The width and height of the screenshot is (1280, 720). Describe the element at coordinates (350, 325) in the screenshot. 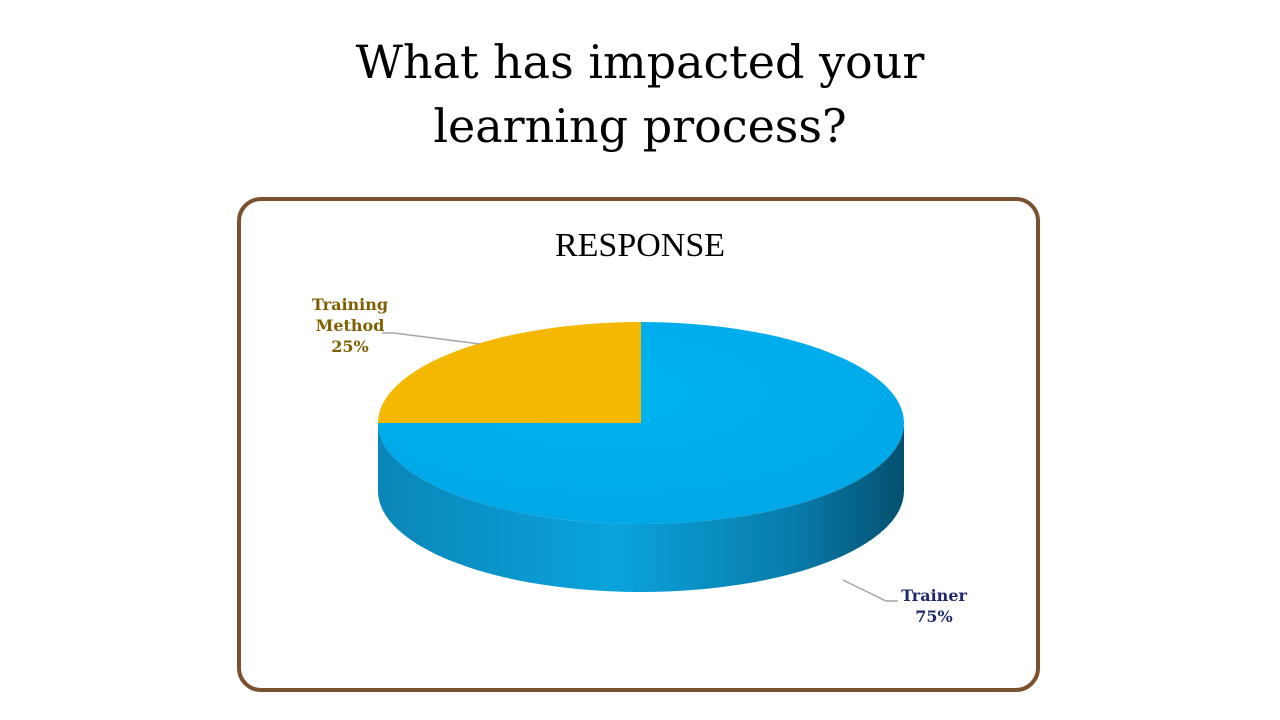

I see `data-label-training-method: Training Method 25%` at that location.